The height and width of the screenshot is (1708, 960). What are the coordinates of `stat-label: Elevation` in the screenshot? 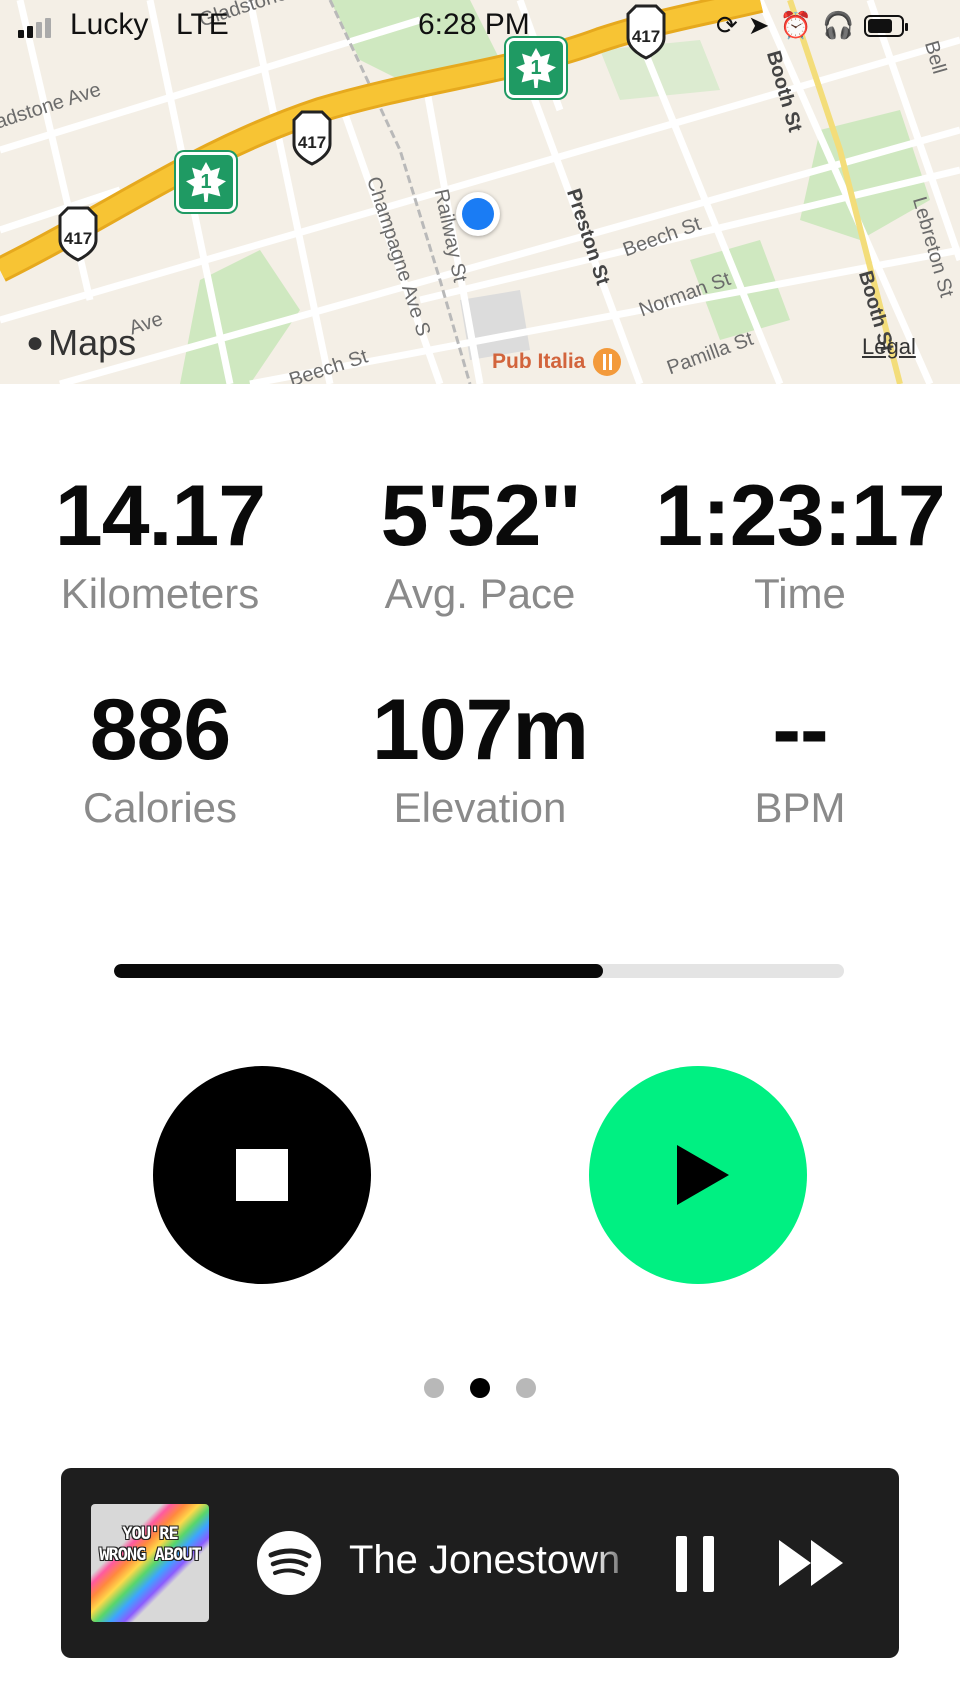 It's located at (480, 807).